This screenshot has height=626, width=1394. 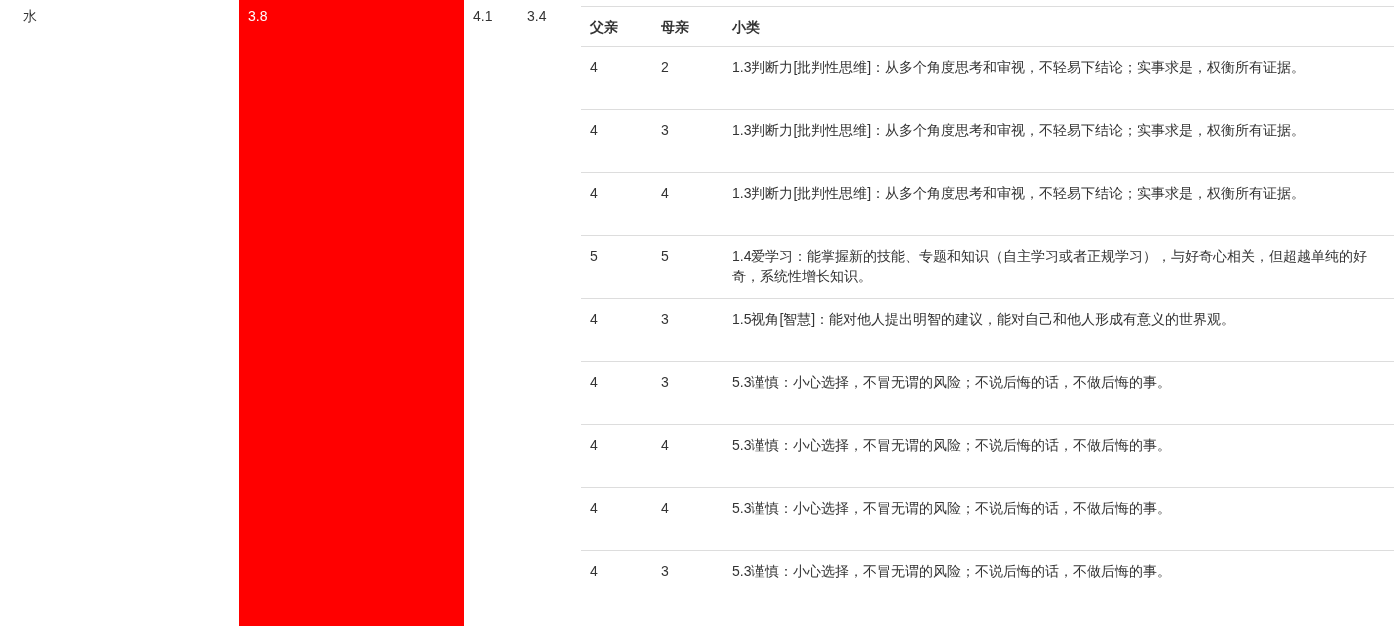 What do you see at coordinates (984, 319) in the screenshot?
I see `table-cell: 1.5视角[智慧]：能对他人提出明智的建议，能对自己和他人形成有意义的世界观。` at bounding box center [984, 319].